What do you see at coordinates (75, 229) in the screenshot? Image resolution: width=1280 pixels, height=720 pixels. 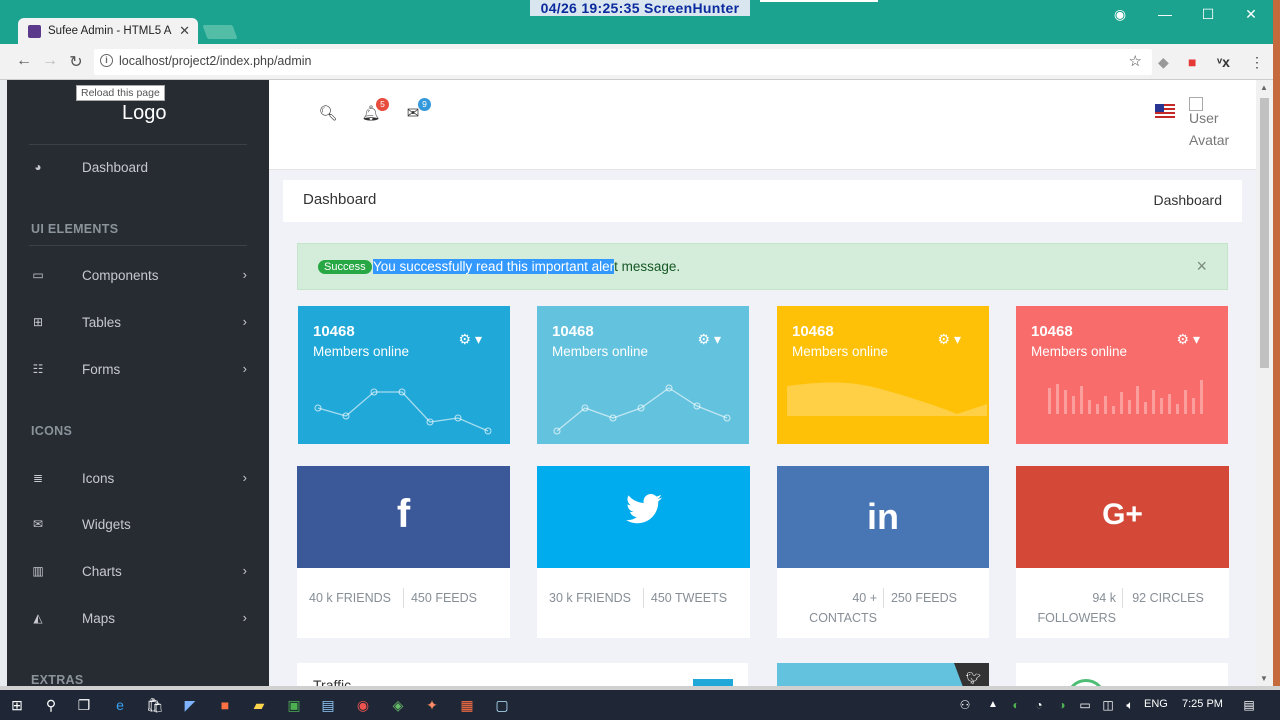 I see `section-ui-elements: UI ELEMENTS` at bounding box center [75, 229].